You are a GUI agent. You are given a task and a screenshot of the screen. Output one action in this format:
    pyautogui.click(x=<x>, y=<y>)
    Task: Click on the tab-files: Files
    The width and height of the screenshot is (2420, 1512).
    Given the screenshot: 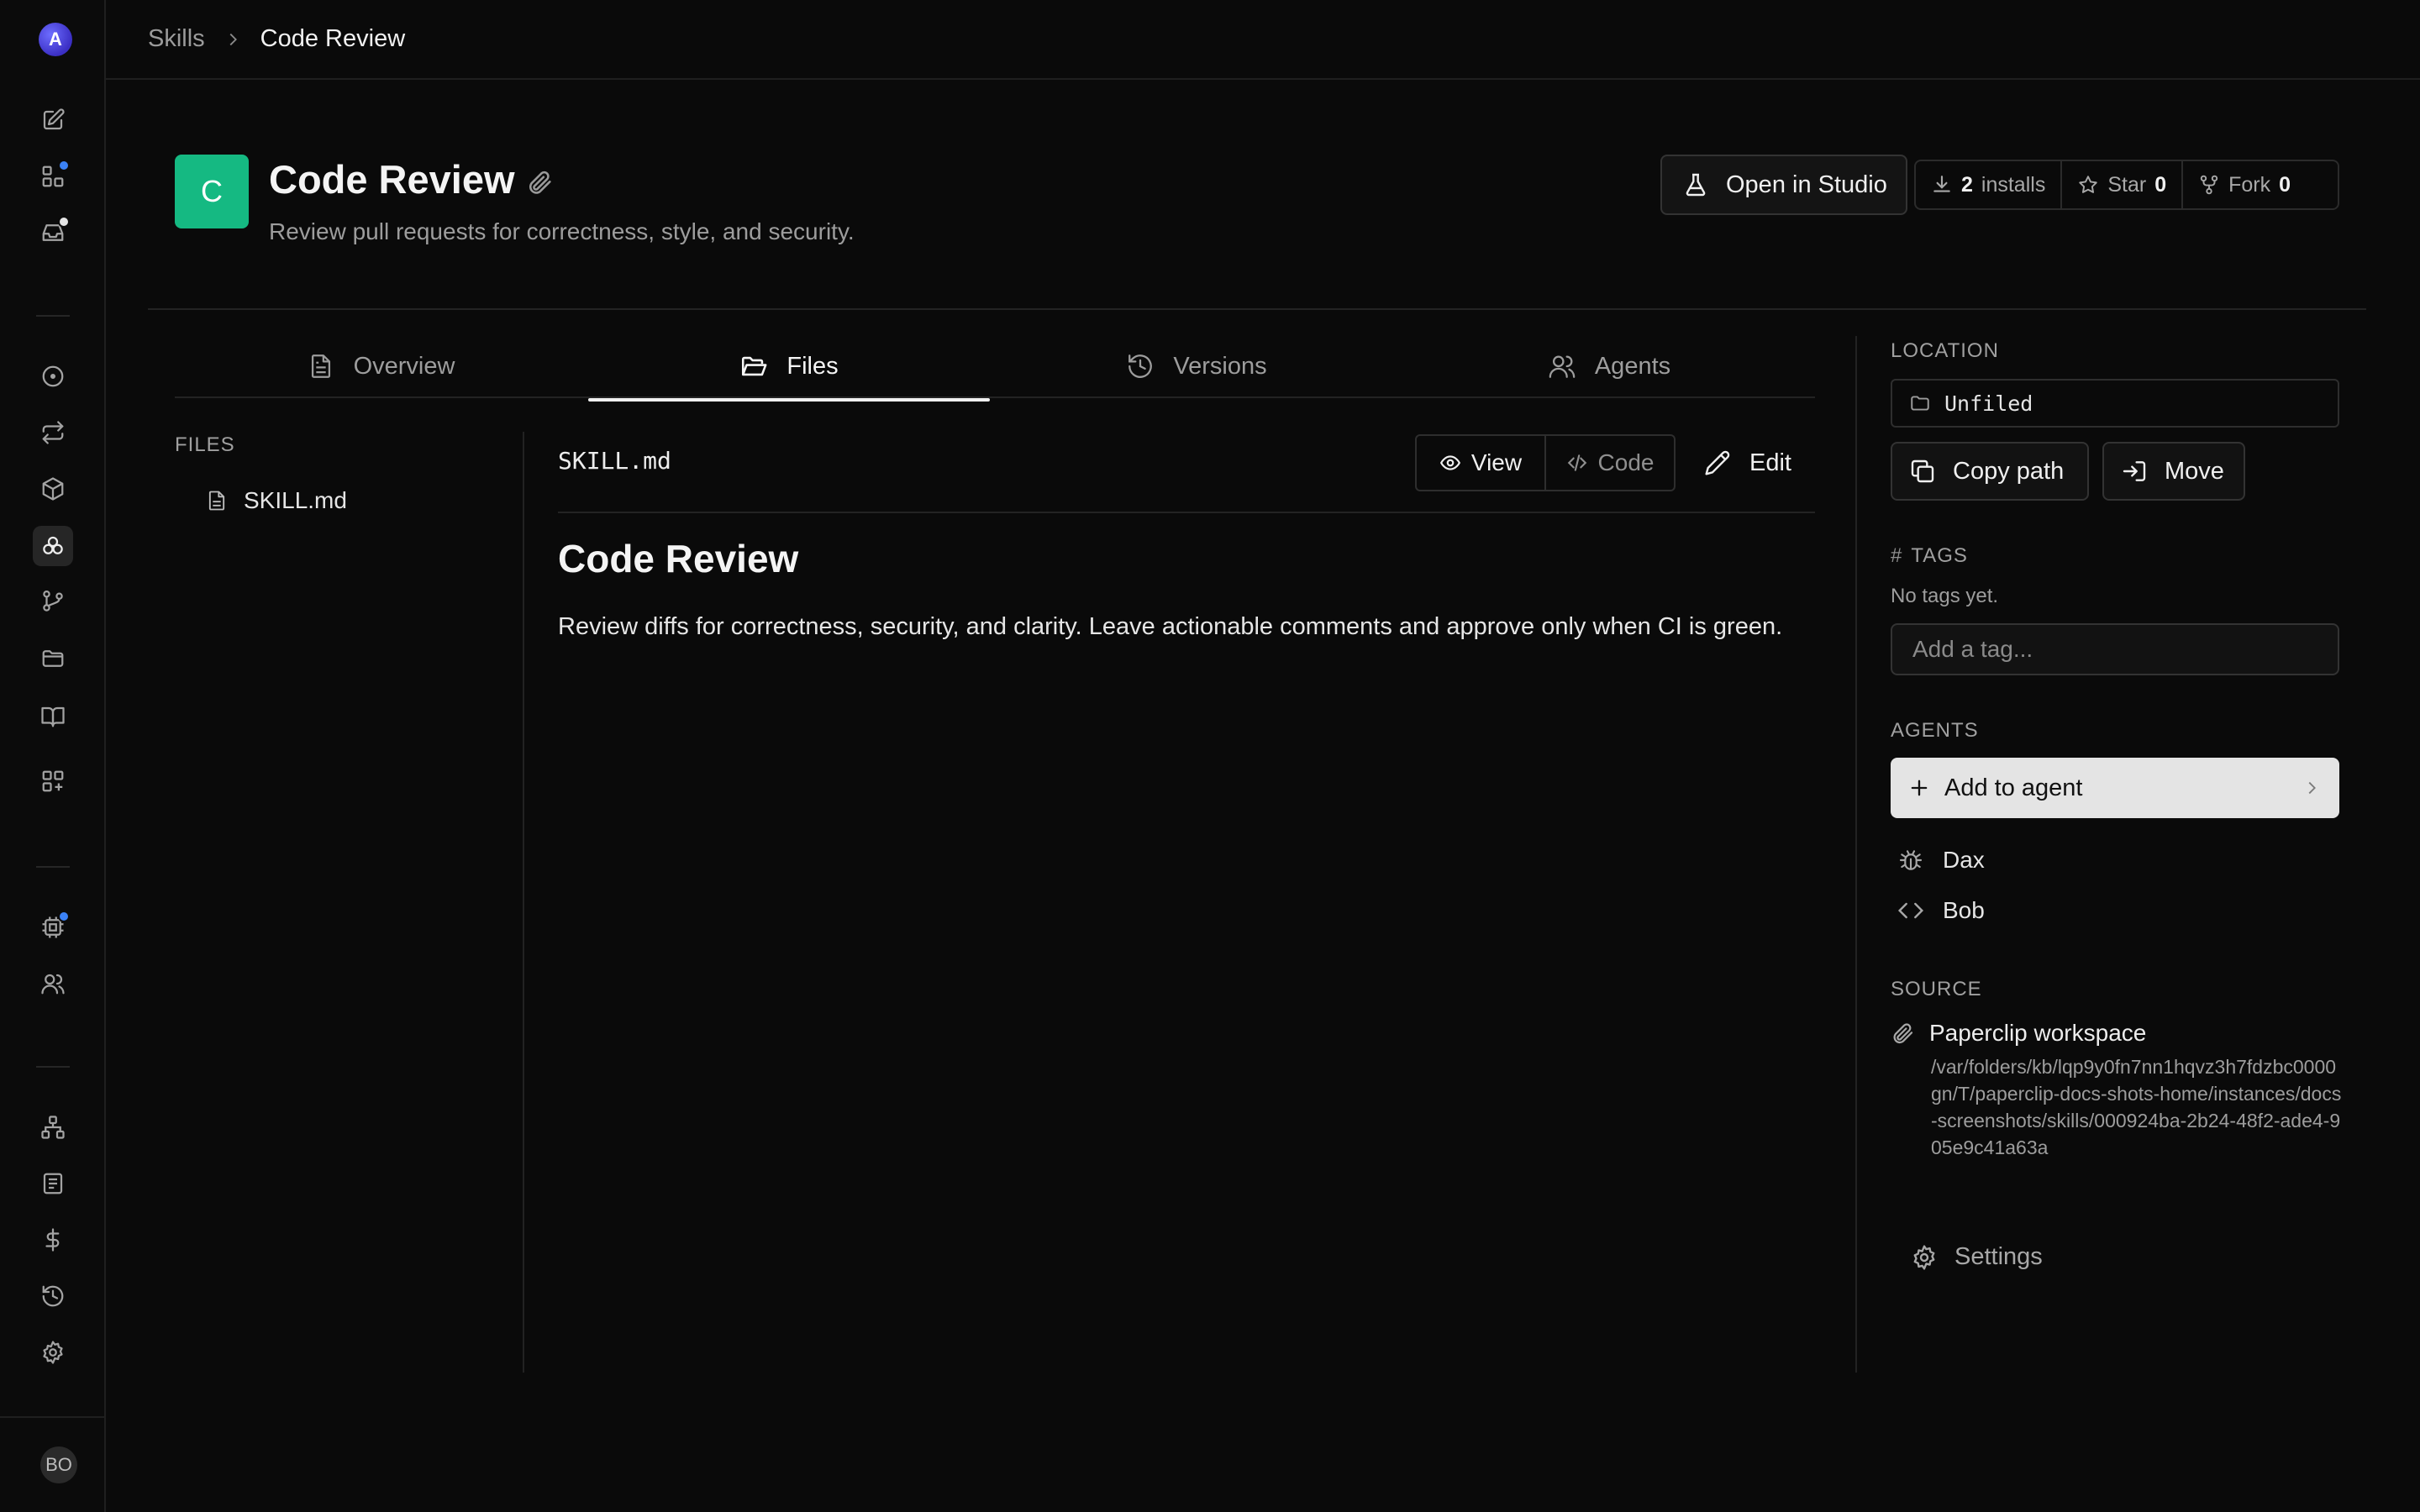 What is the action you would take?
    pyautogui.click(x=789, y=369)
    